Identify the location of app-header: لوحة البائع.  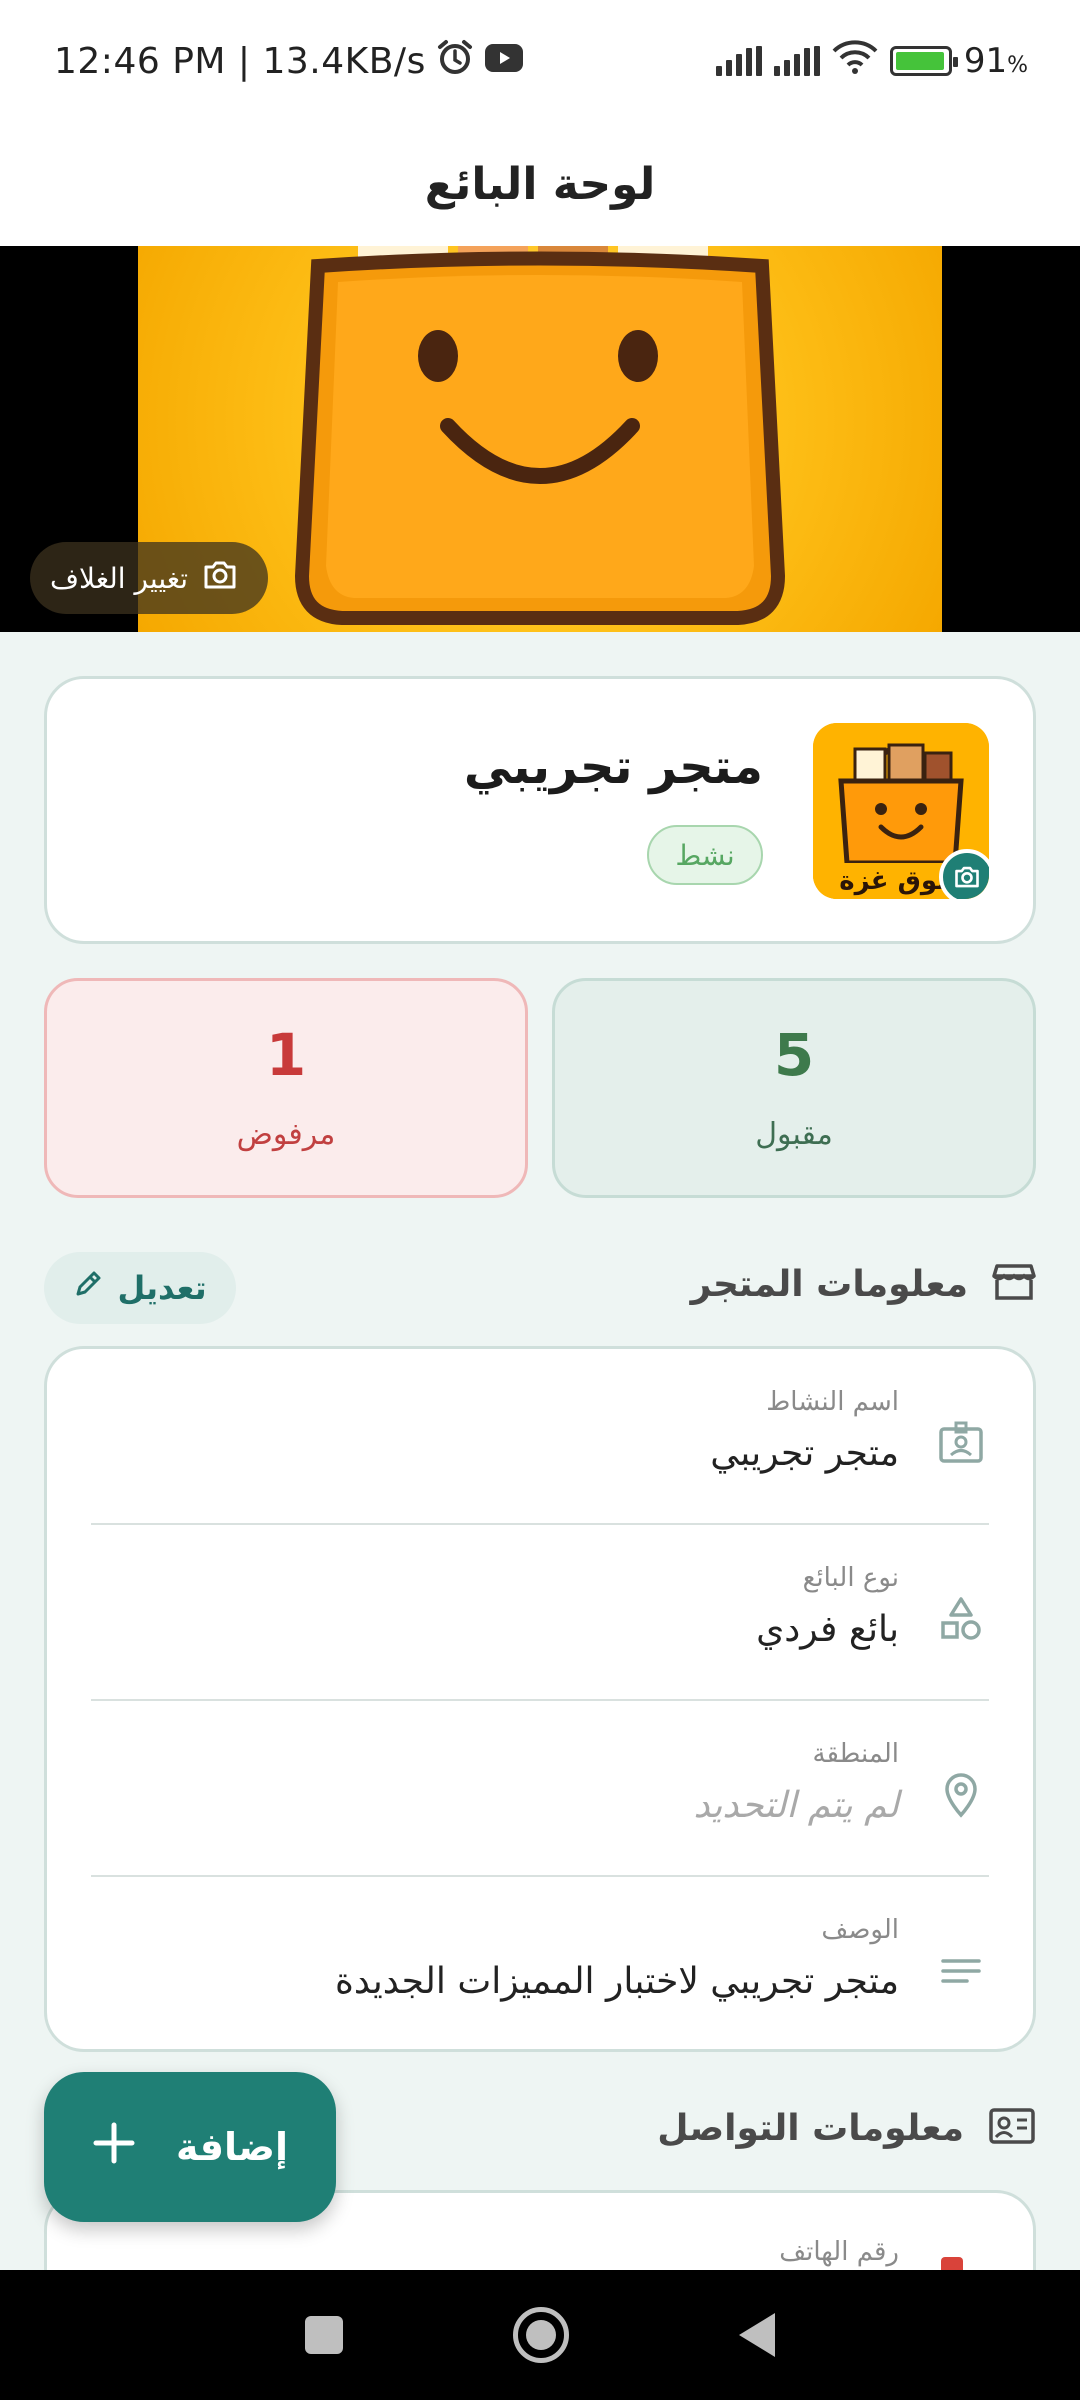
(540, 184).